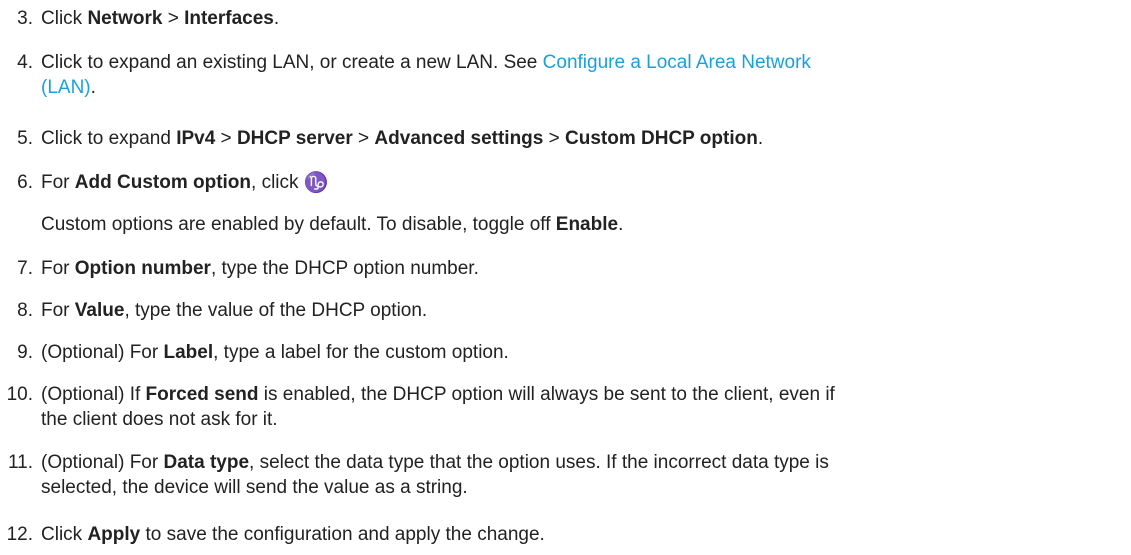  I want to click on ui-term-ipv4: IPv4, so click(196, 138).